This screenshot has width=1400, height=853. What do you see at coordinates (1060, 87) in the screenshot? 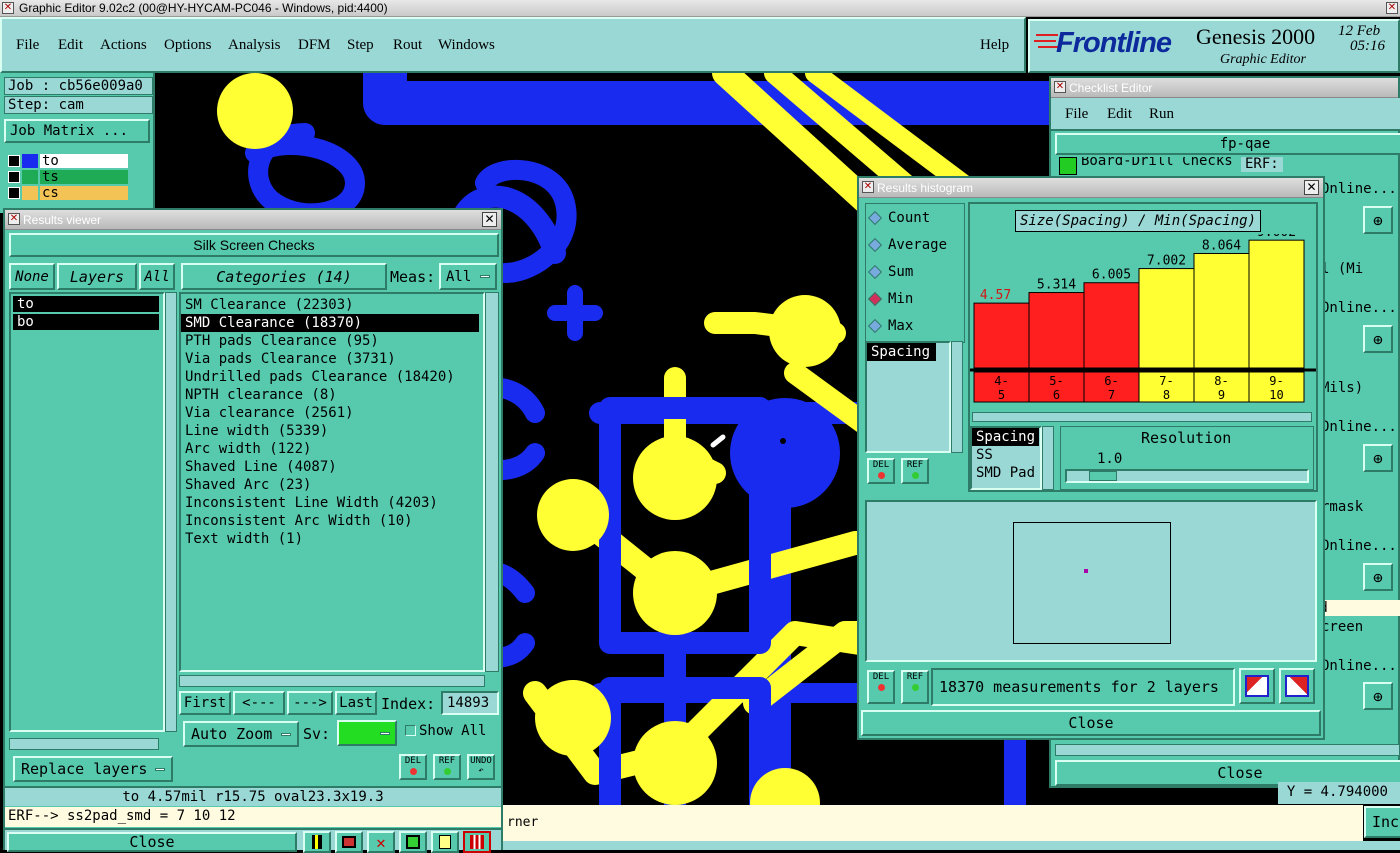
I see `checklist-menu-icon: ✕` at bounding box center [1060, 87].